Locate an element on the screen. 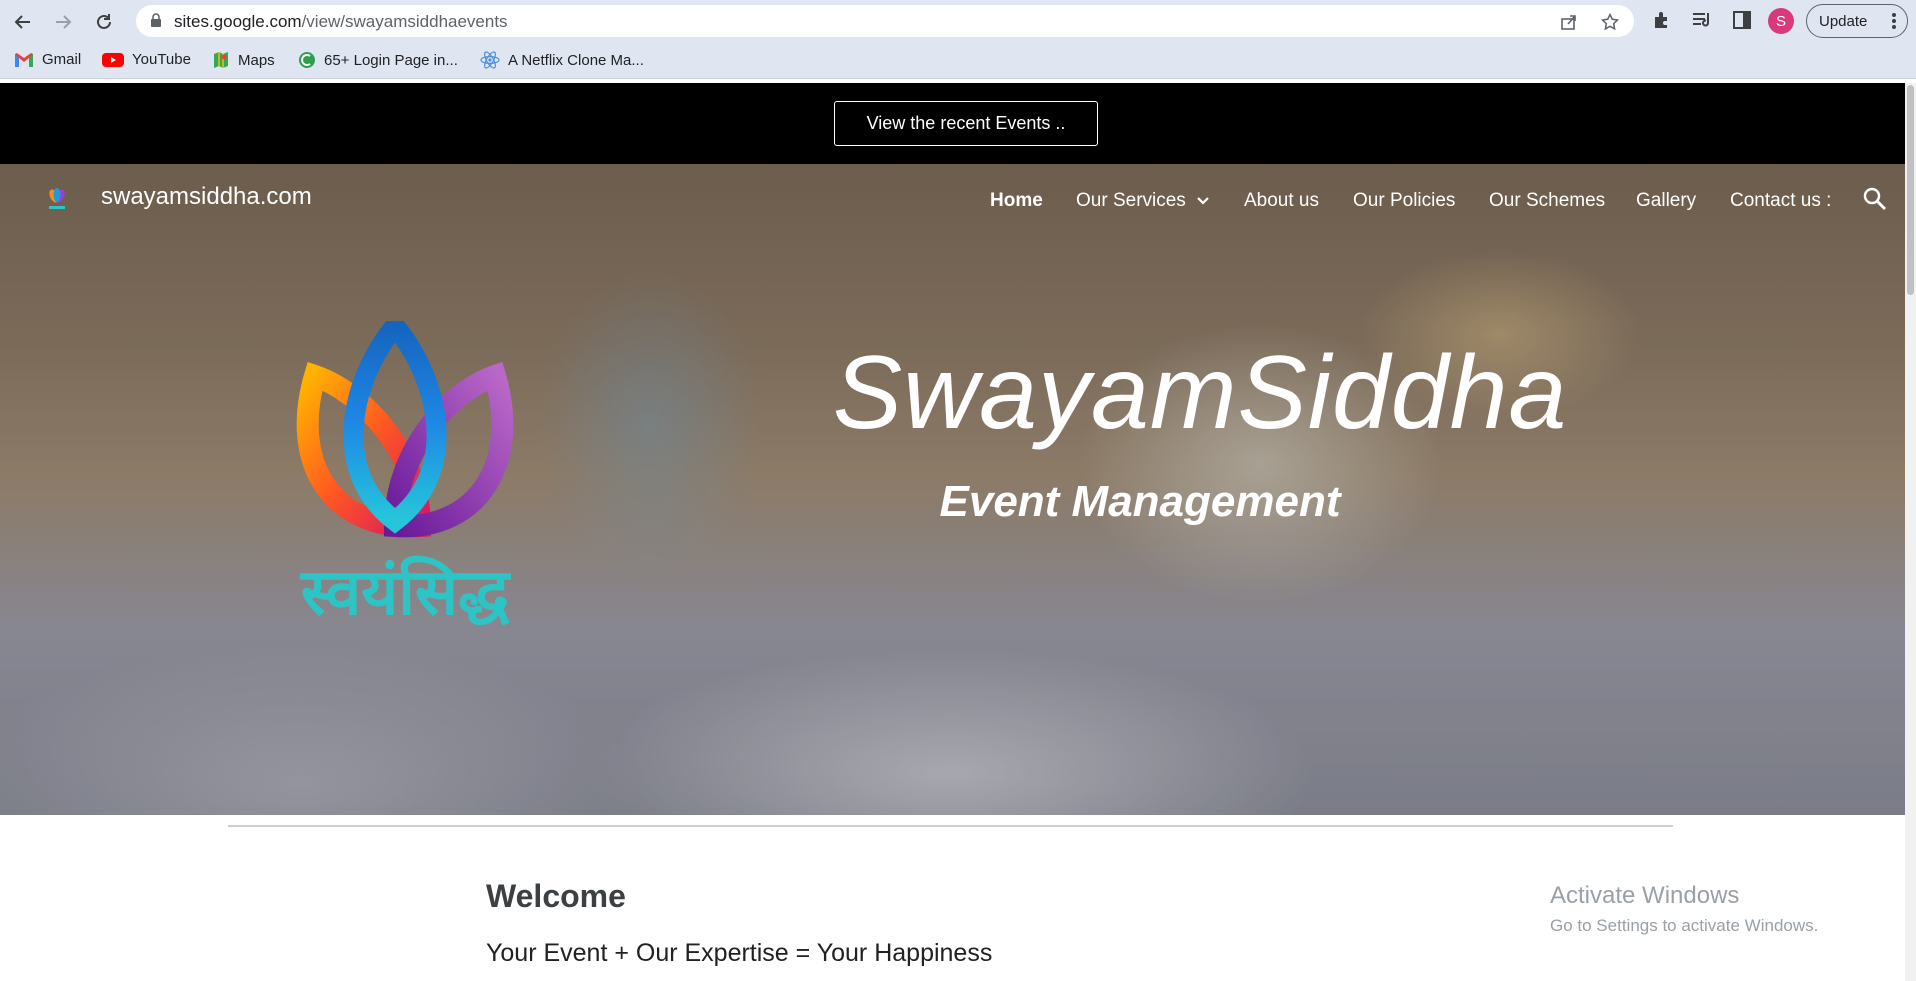  hero-subtitle: Event Management is located at coordinates (1140, 501).